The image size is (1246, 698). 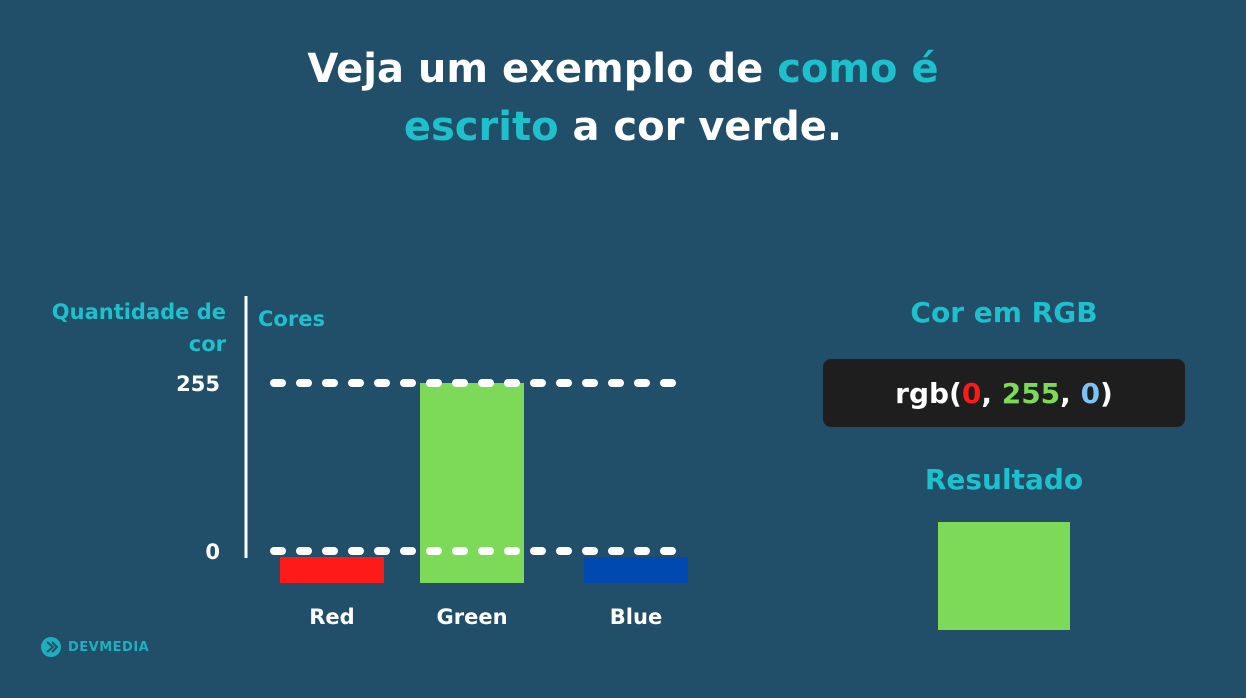 What do you see at coordinates (109, 647) in the screenshot?
I see `logo-text: DEVMEDIA` at bounding box center [109, 647].